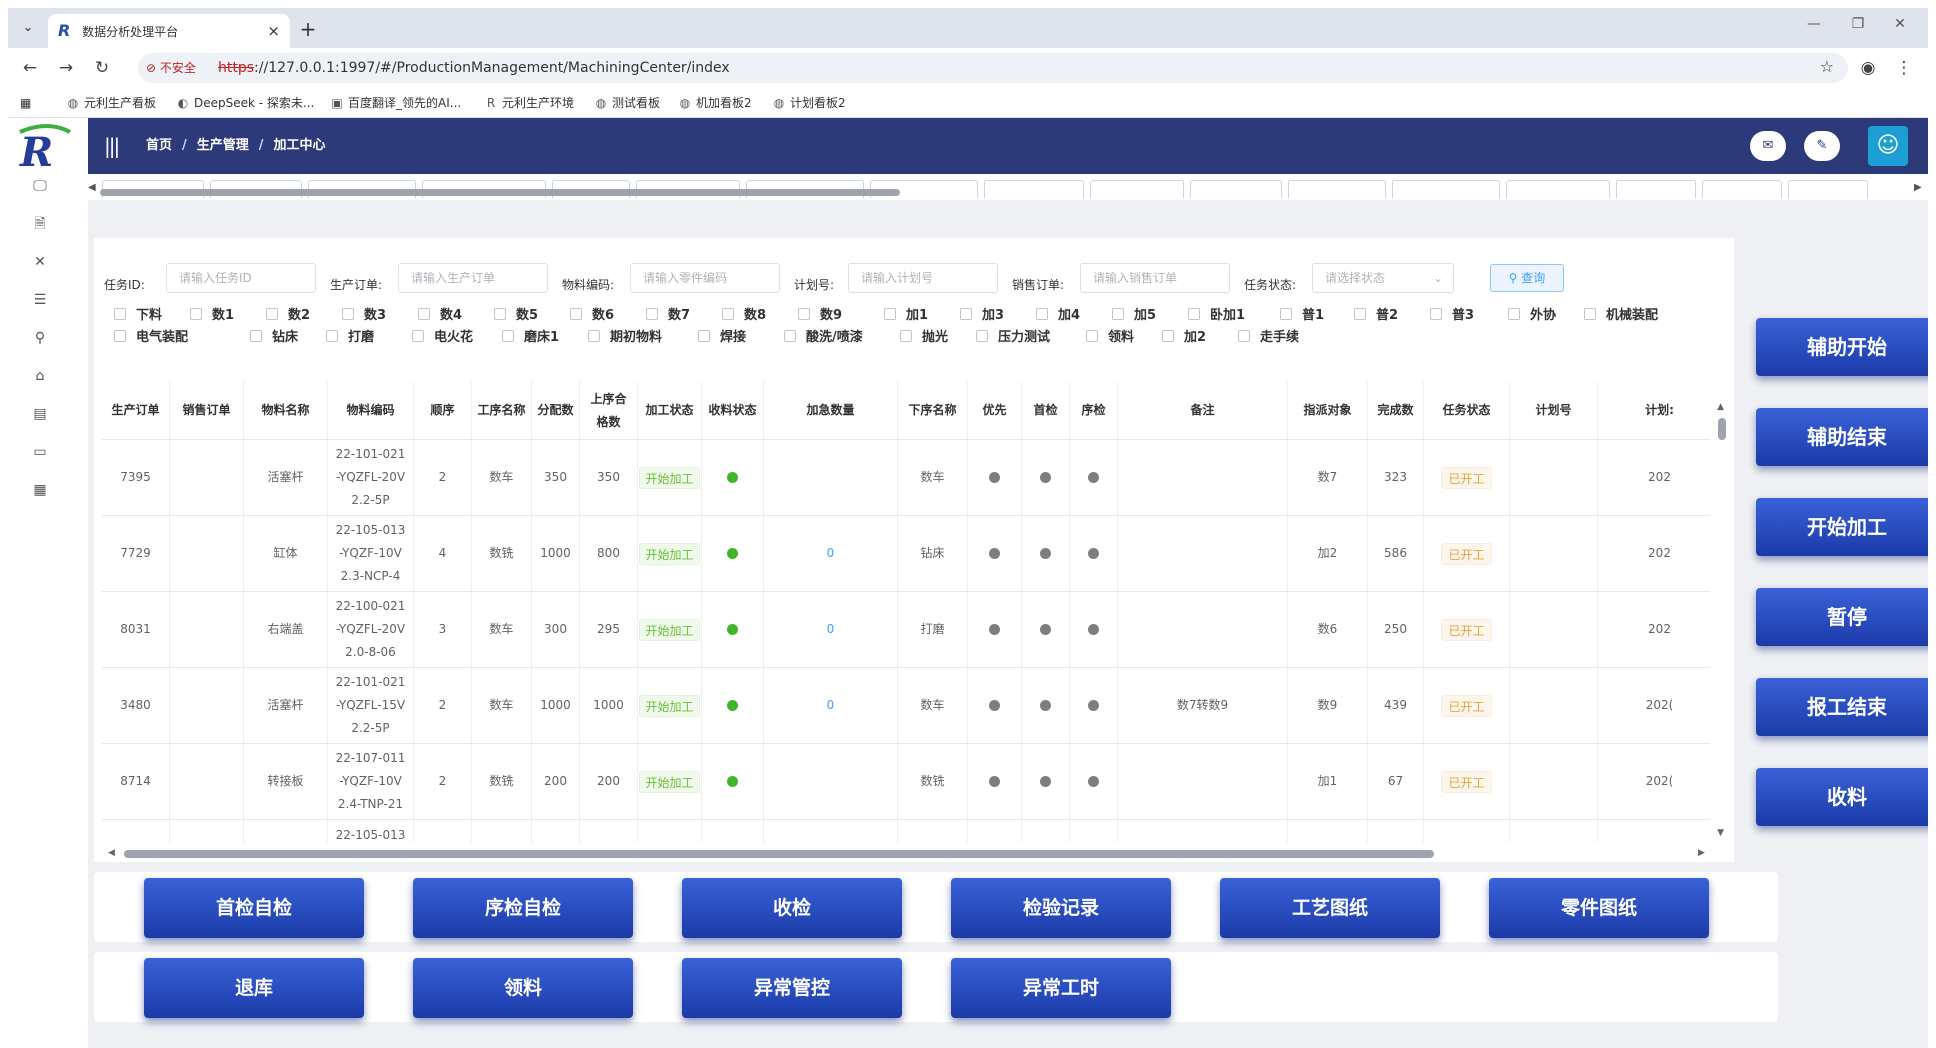 Image resolution: width=1936 pixels, height=1048 pixels. Describe the element at coordinates (241, 278) in the screenshot. I see `task-id-input: 请输入任务ID` at that location.